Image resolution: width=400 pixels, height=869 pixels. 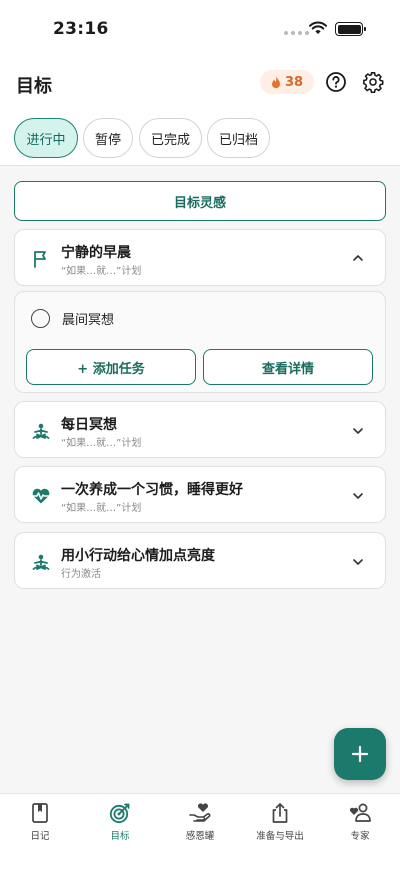 What do you see at coordinates (294, 82) in the screenshot?
I see `streak-count: 38` at bounding box center [294, 82].